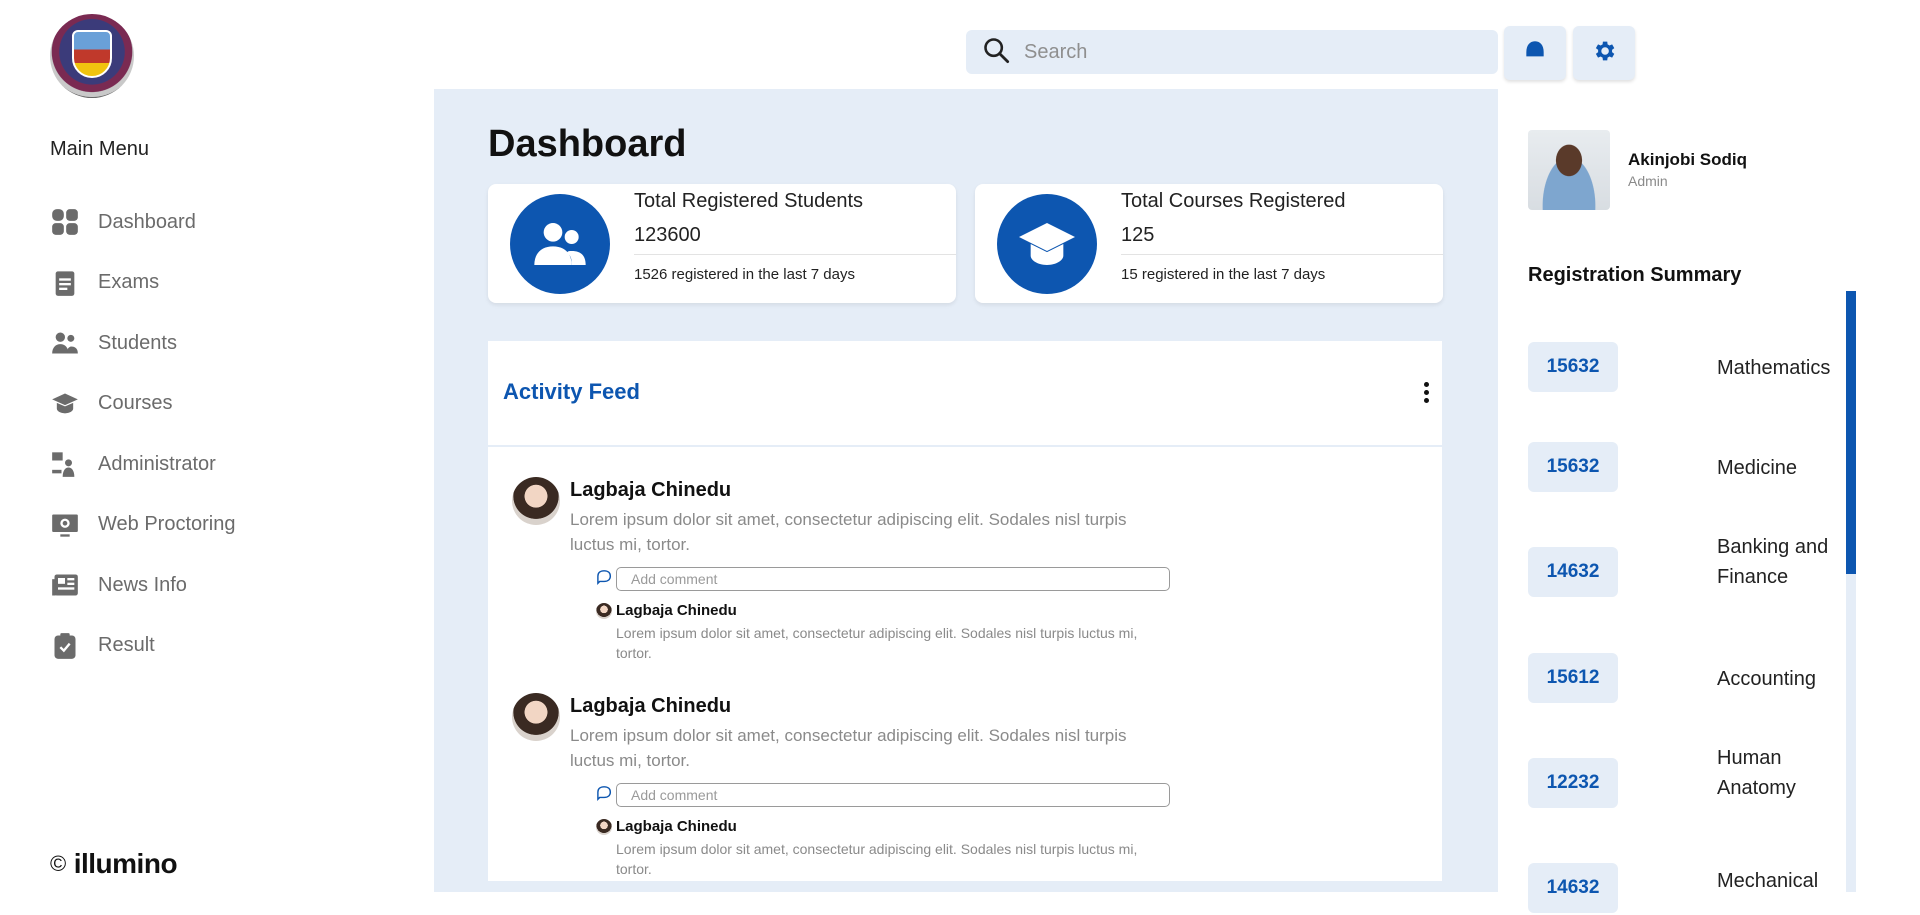 The height and width of the screenshot is (915, 1920). Describe the element at coordinates (667, 235) in the screenshot. I see `stat-value: 123600` at that location.